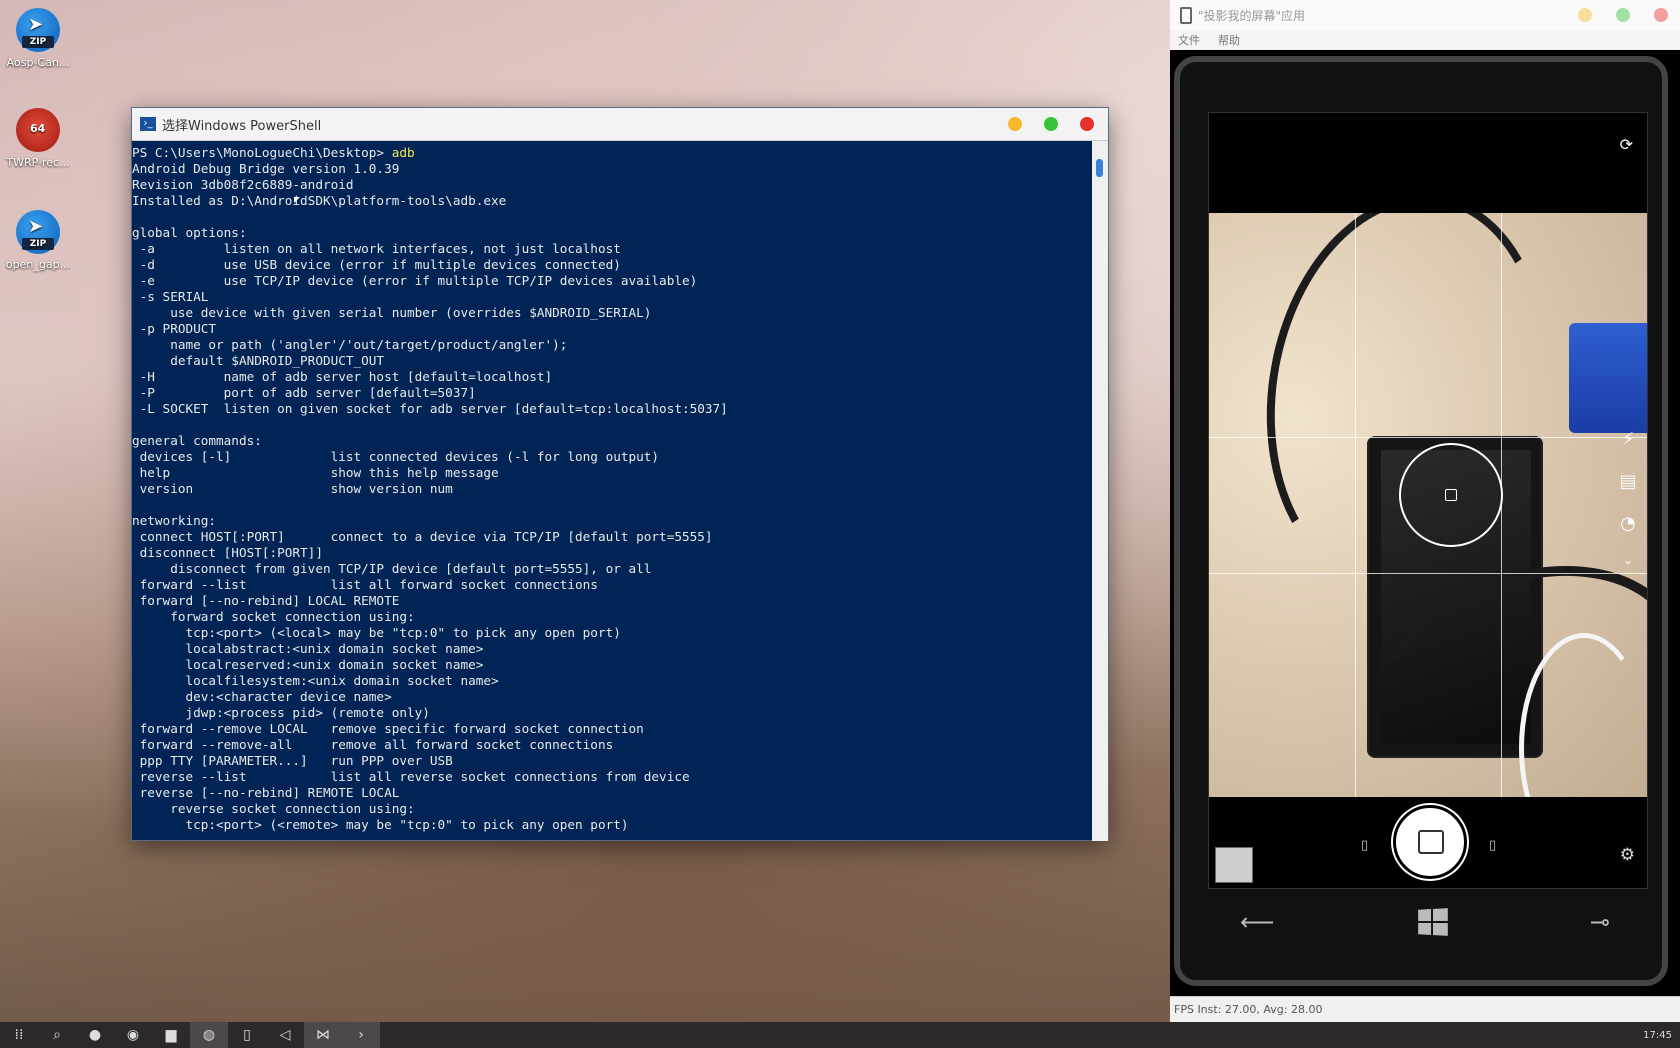  I want to click on windows-logo-icon, so click(1433, 922).